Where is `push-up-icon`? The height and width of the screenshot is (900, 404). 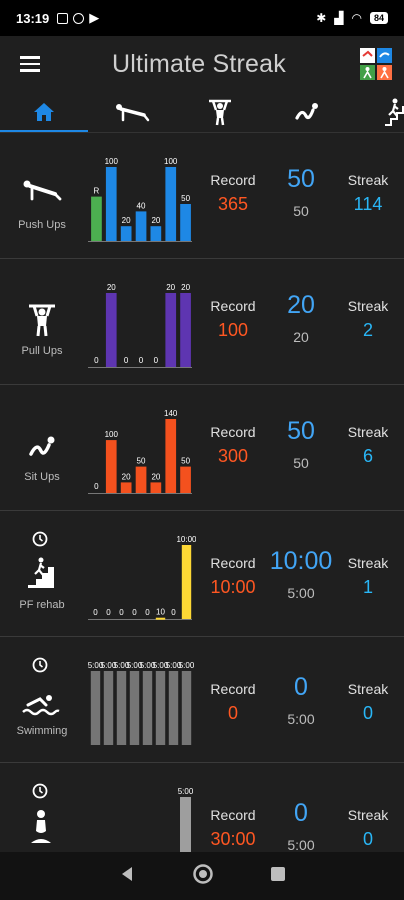 push-up-icon is located at coordinates (133, 113).